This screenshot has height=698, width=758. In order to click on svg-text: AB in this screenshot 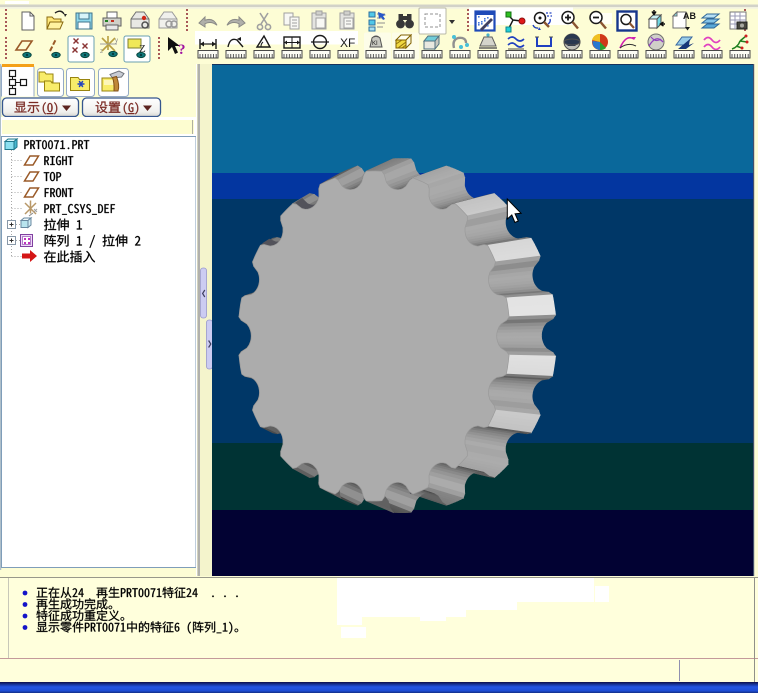, I will do `click(689, 16)`.